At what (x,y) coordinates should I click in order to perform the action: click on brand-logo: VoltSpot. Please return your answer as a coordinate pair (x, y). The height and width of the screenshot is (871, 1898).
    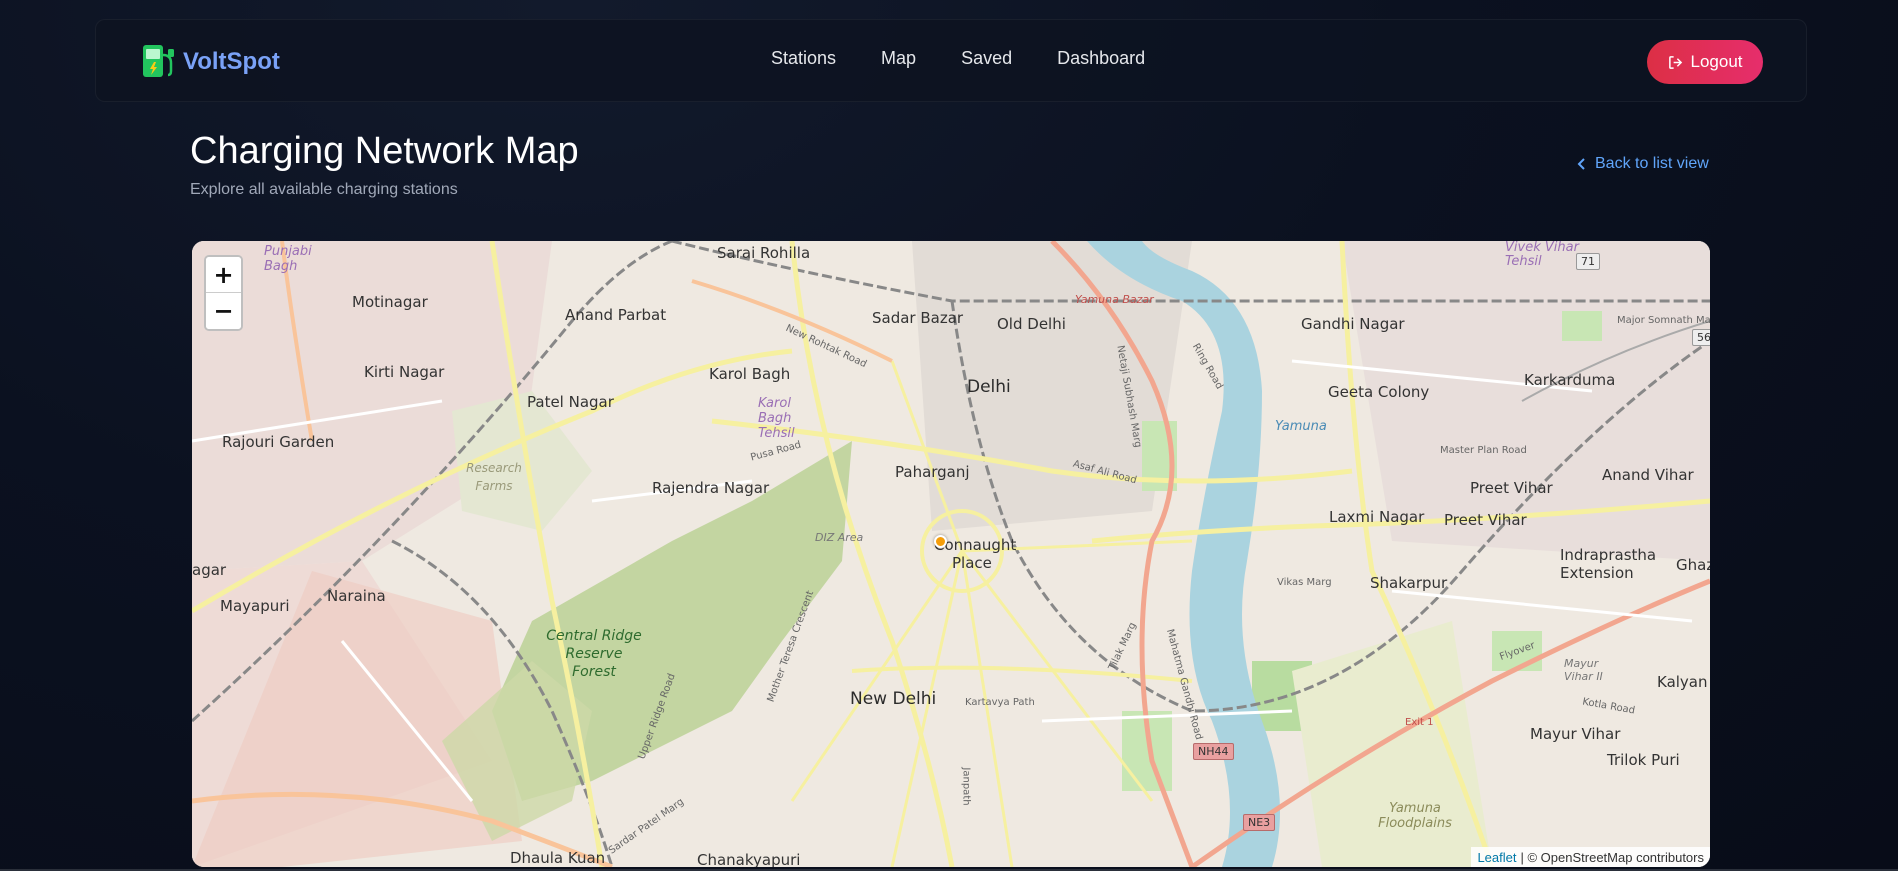
    Looking at the image, I should click on (210, 62).